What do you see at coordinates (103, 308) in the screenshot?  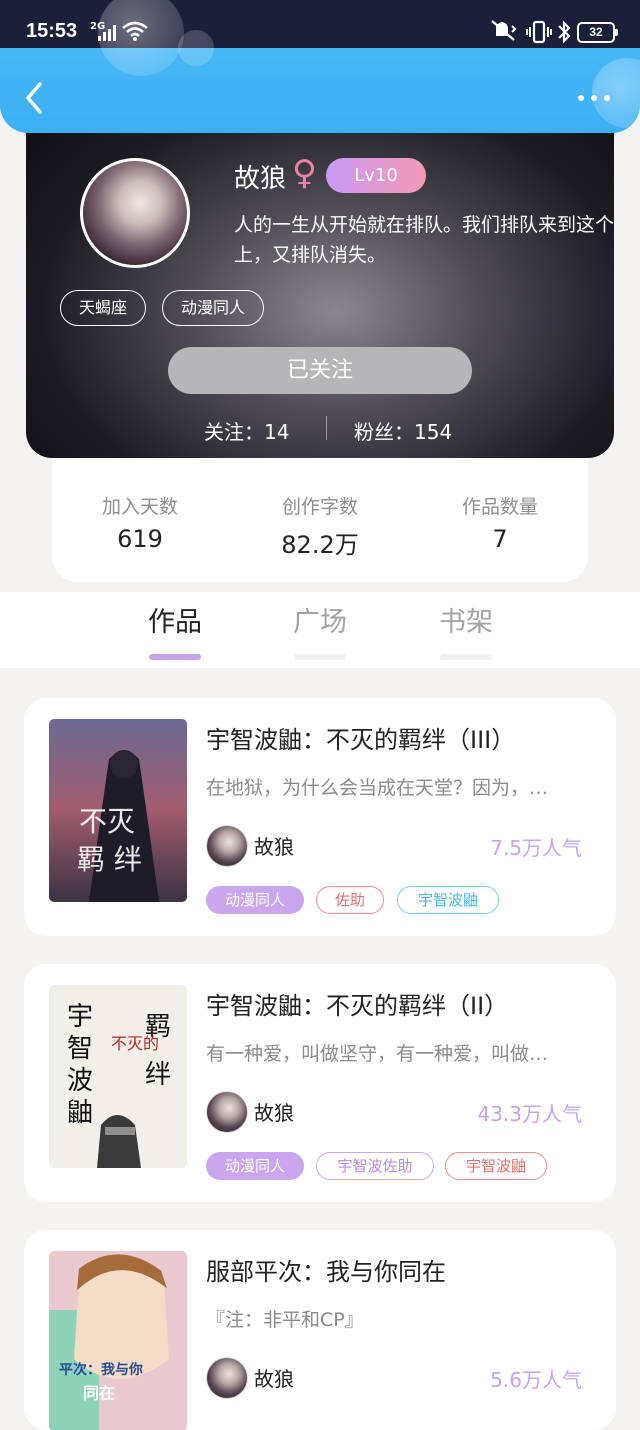 I see `profile-tag: 天蝎座` at bounding box center [103, 308].